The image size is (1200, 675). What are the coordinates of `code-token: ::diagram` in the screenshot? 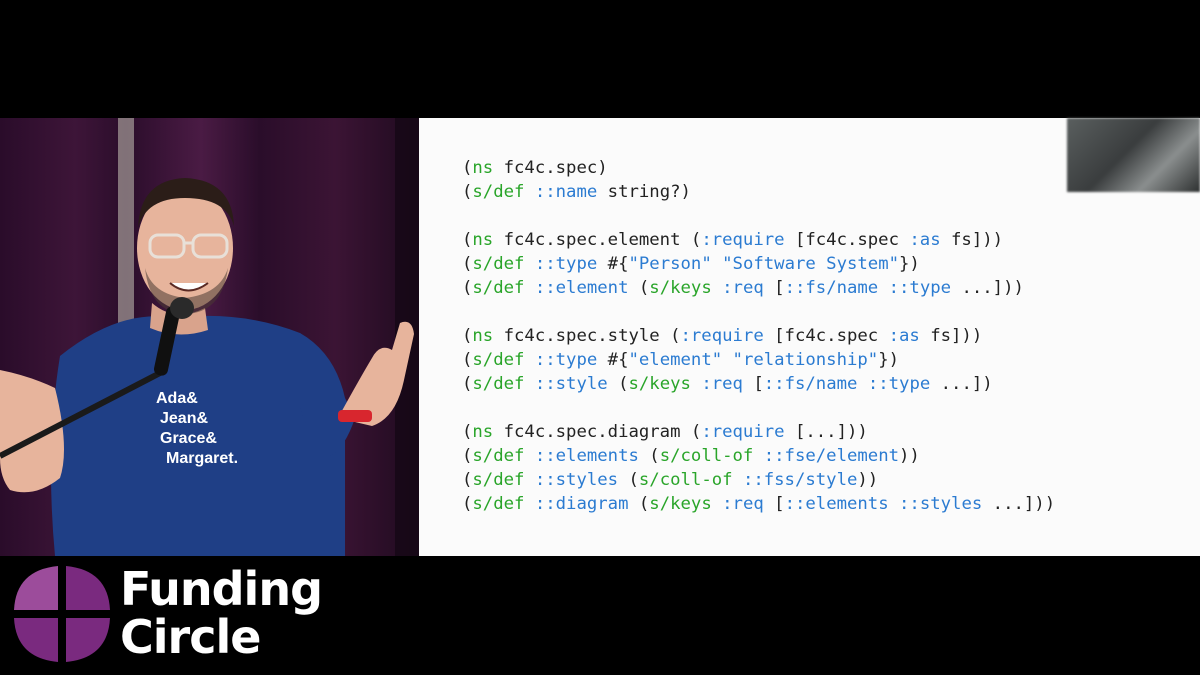 It's located at (581, 504).